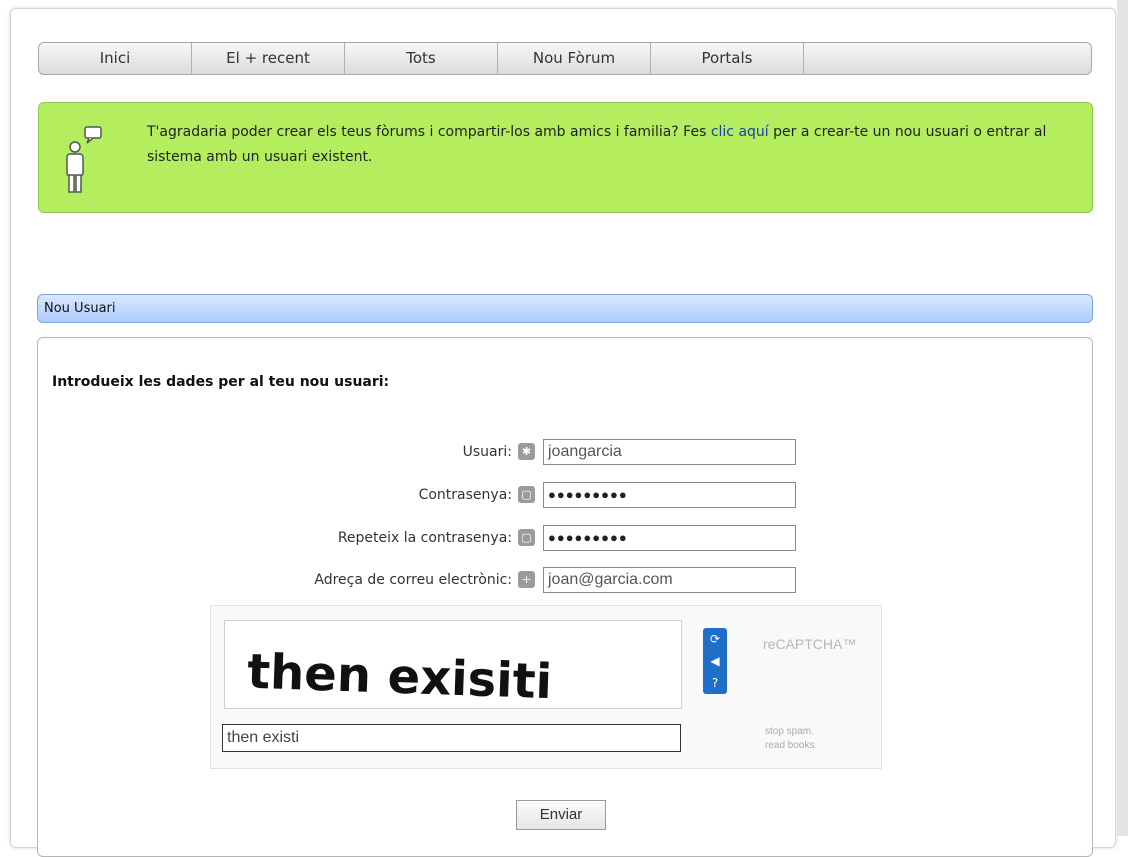 Image resolution: width=1128 pixels, height=857 pixels. What do you see at coordinates (669, 495) in the screenshot?
I see `password-field: ●●●●●●●●●` at bounding box center [669, 495].